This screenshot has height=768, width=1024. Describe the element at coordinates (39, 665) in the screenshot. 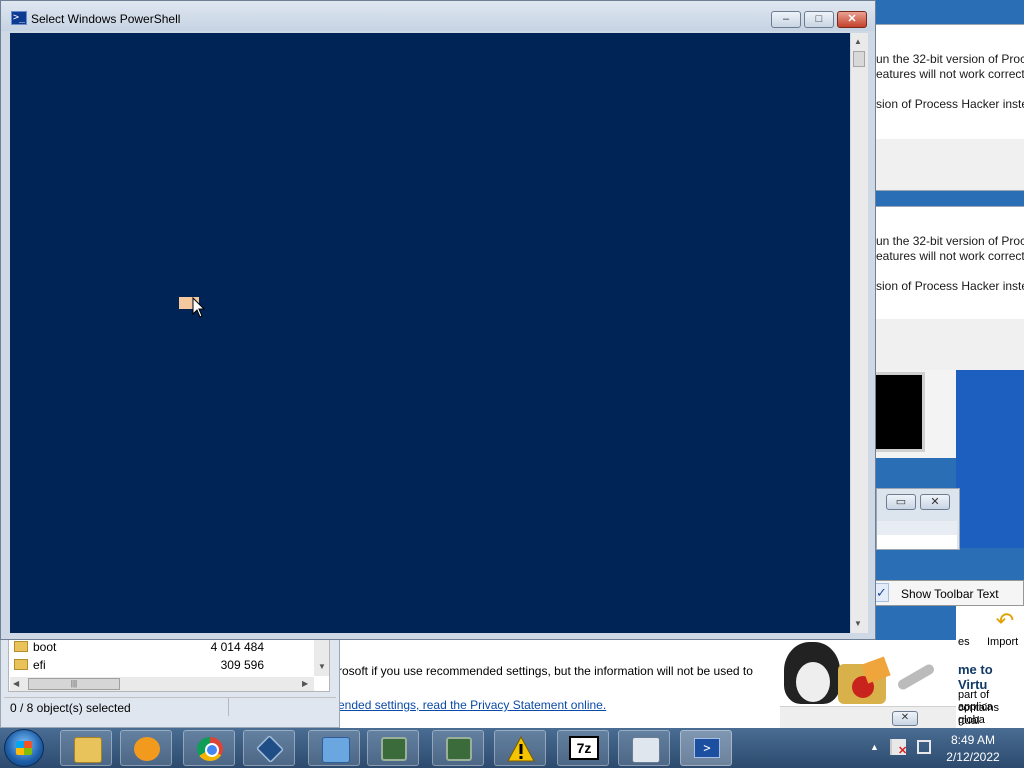

I see `file-row-name: efi` at that location.